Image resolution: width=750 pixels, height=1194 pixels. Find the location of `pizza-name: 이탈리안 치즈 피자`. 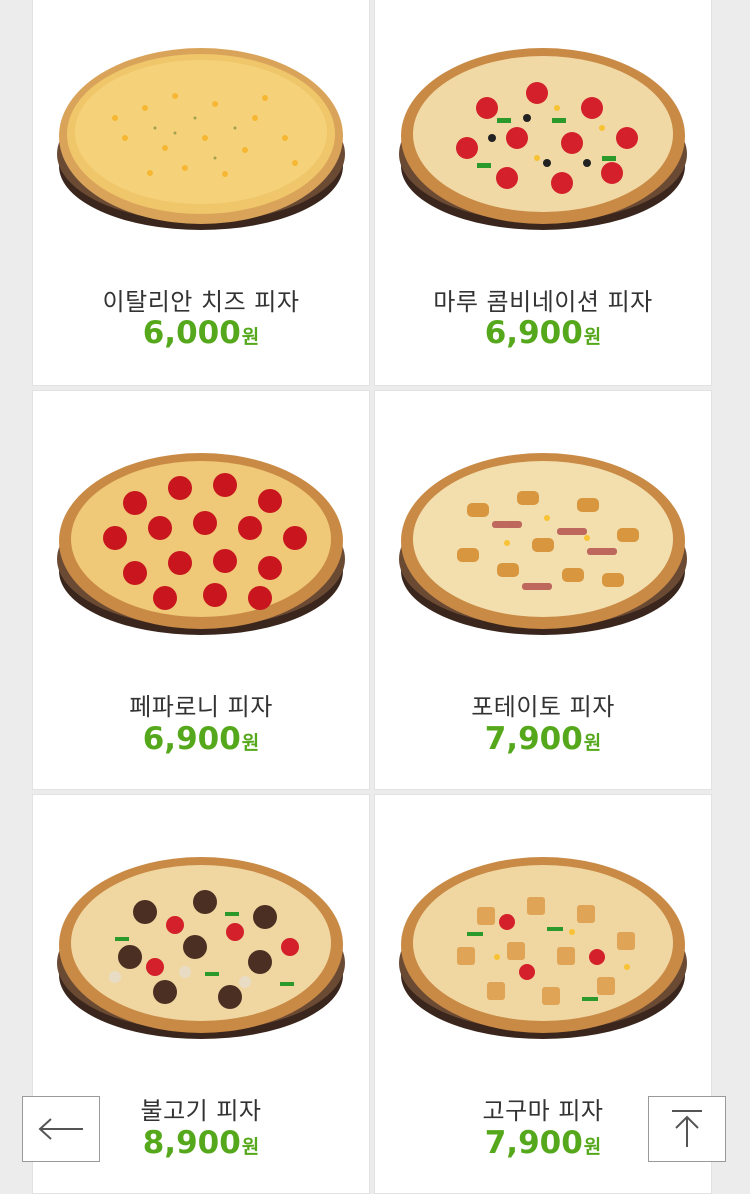

pizza-name: 이탈리안 치즈 피자 is located at coordinates (201, 302).